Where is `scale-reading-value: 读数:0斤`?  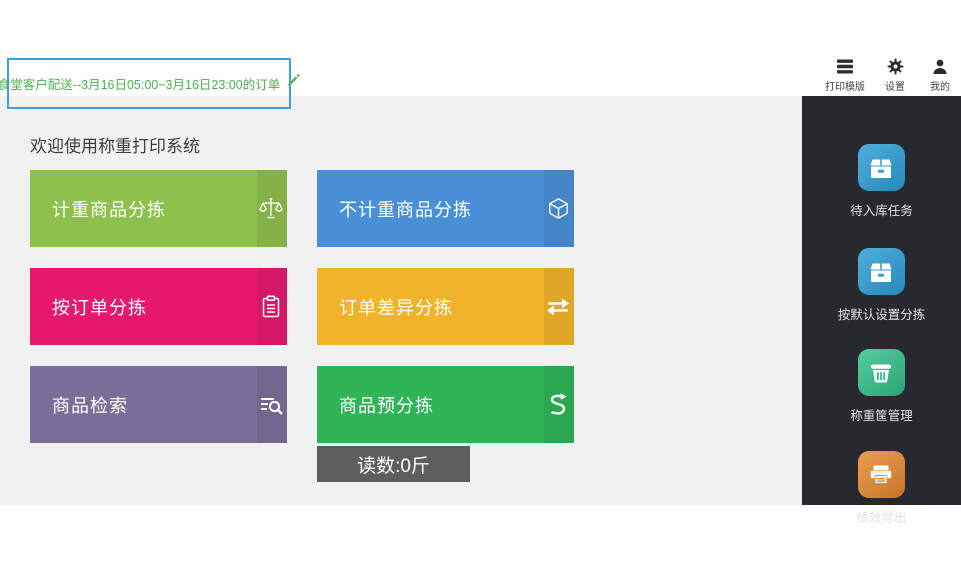 scale-reading-value: 读数:0斤 is located at coordinates (393, 466).